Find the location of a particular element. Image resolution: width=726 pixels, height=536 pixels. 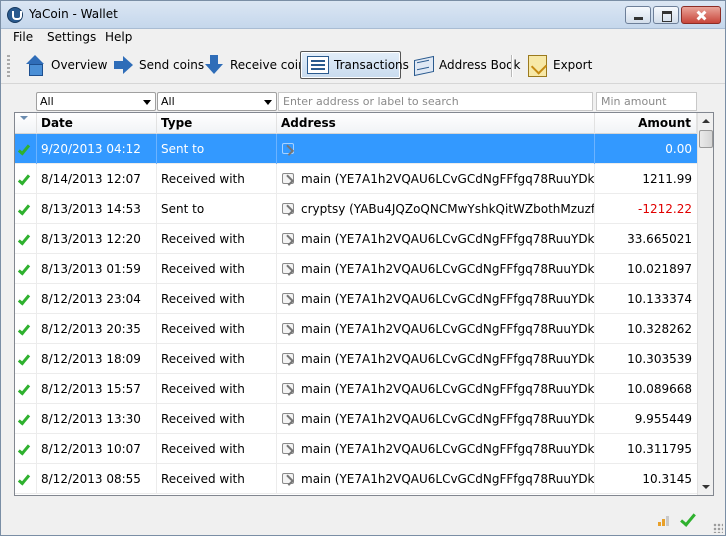

menu-settings: Settings is located at coordinates (71, 37).